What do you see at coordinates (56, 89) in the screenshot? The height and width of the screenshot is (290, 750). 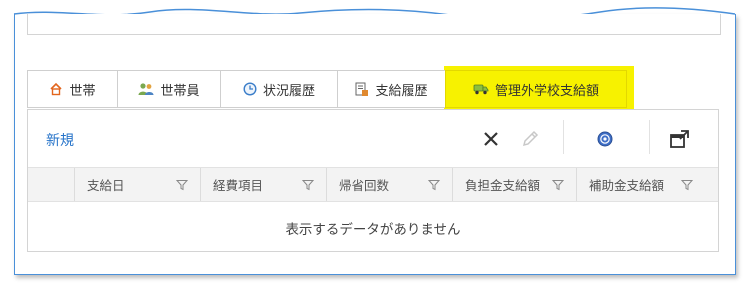 I see `house-icon` at bounding box center [56, 89].